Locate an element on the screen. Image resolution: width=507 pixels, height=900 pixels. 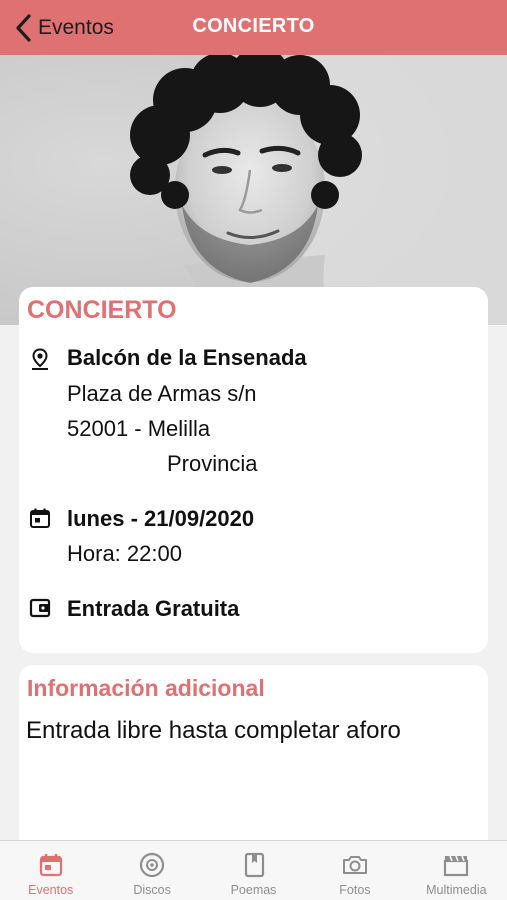
tab-label: Poemas is located at coordinates (253, 890).